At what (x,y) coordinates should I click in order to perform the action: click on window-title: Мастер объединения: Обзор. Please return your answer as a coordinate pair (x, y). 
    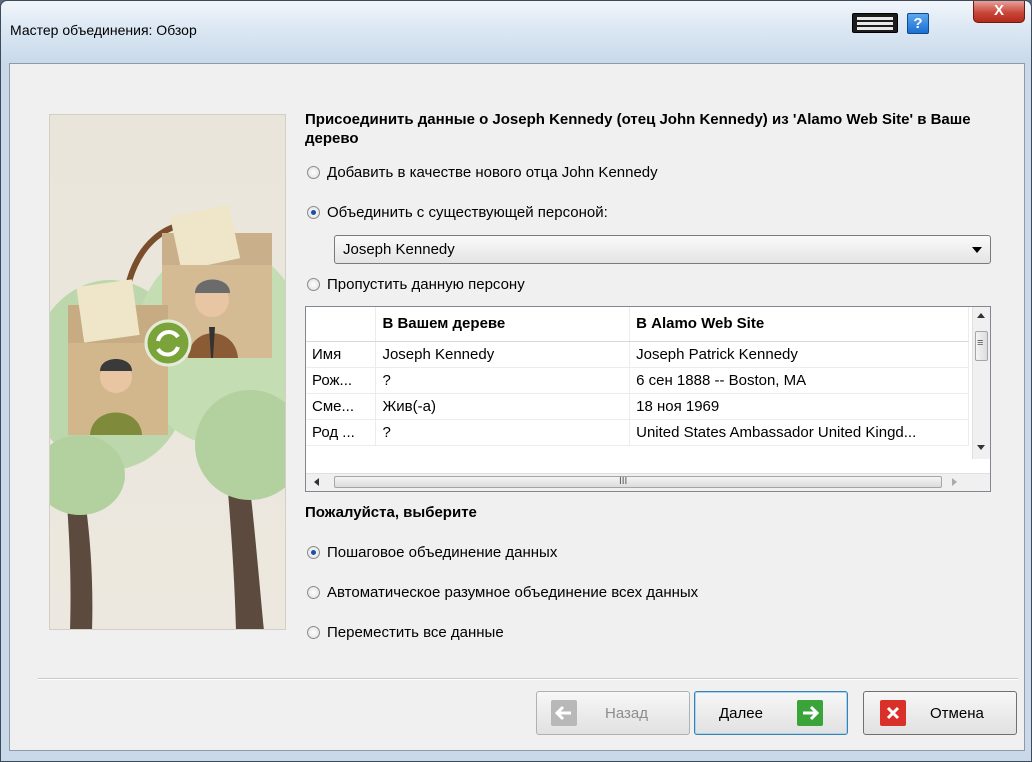
    Looking at the image, I should click on (103, 30).